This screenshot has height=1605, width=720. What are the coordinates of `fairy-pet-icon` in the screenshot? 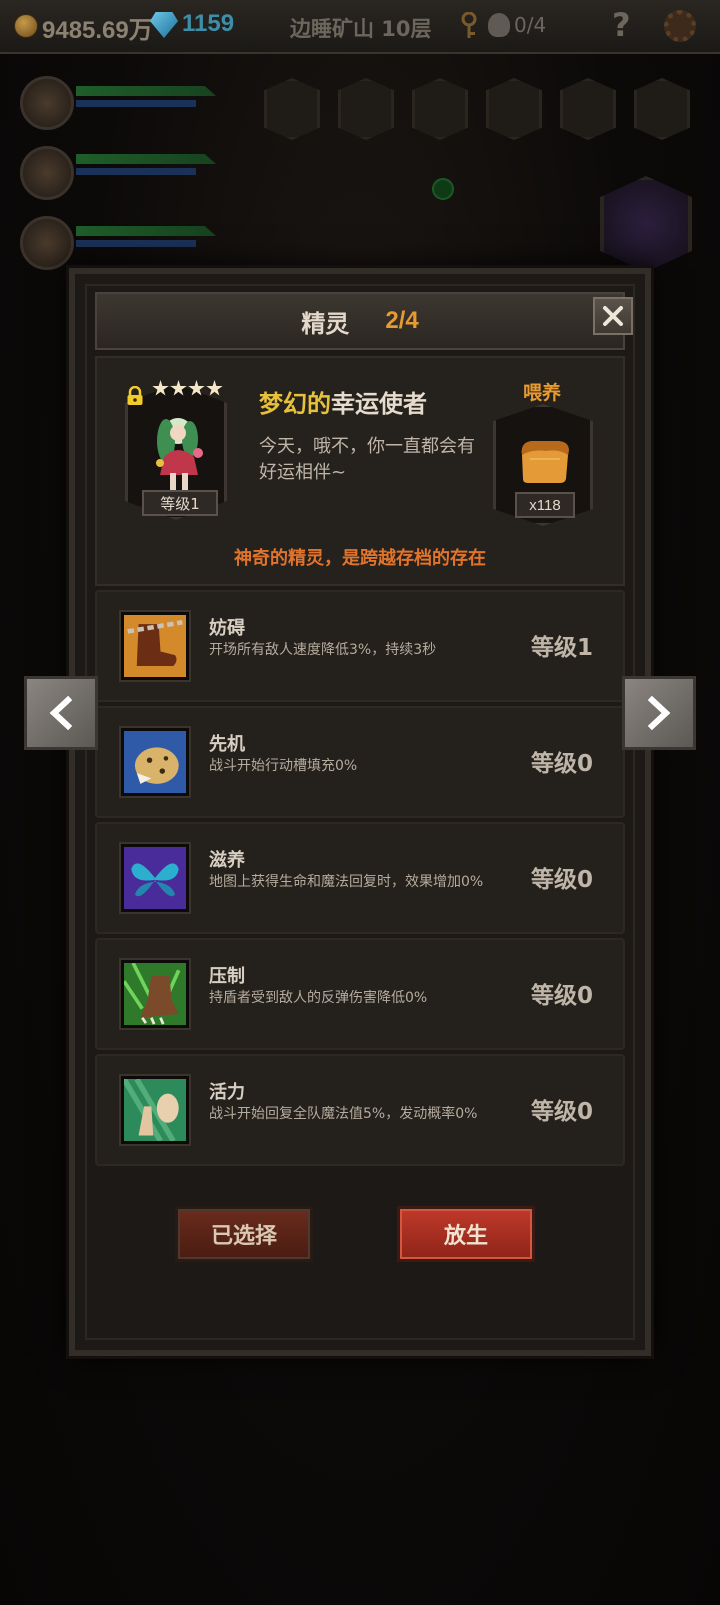 It's located at (179, 455).